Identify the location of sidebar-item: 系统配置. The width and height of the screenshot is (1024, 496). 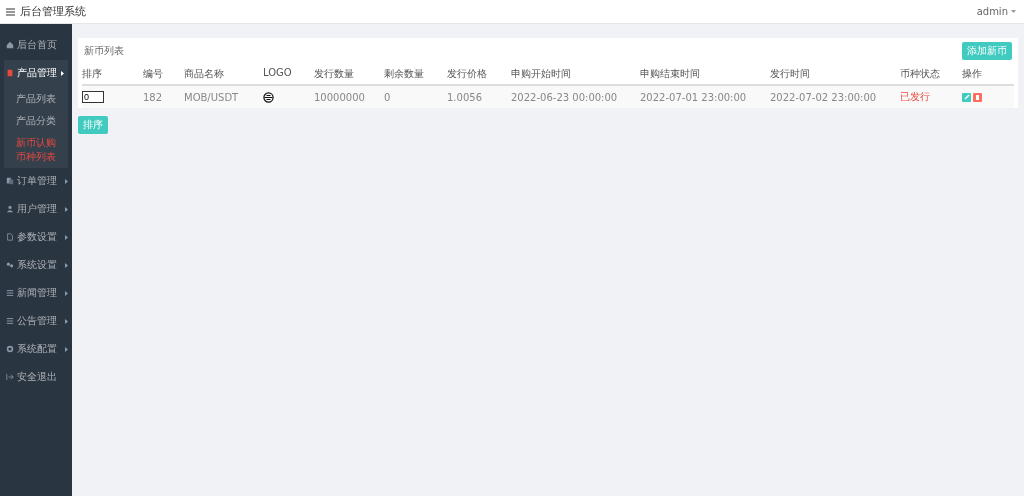
(36, 349).